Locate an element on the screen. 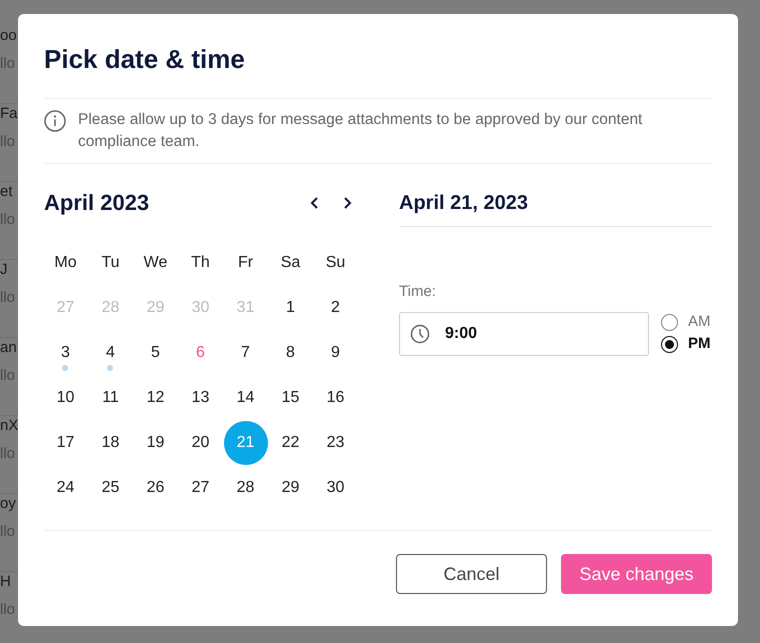 This screenshot has width=760, height=643. calendar-day: 11 is located at coordinates (110, 398).